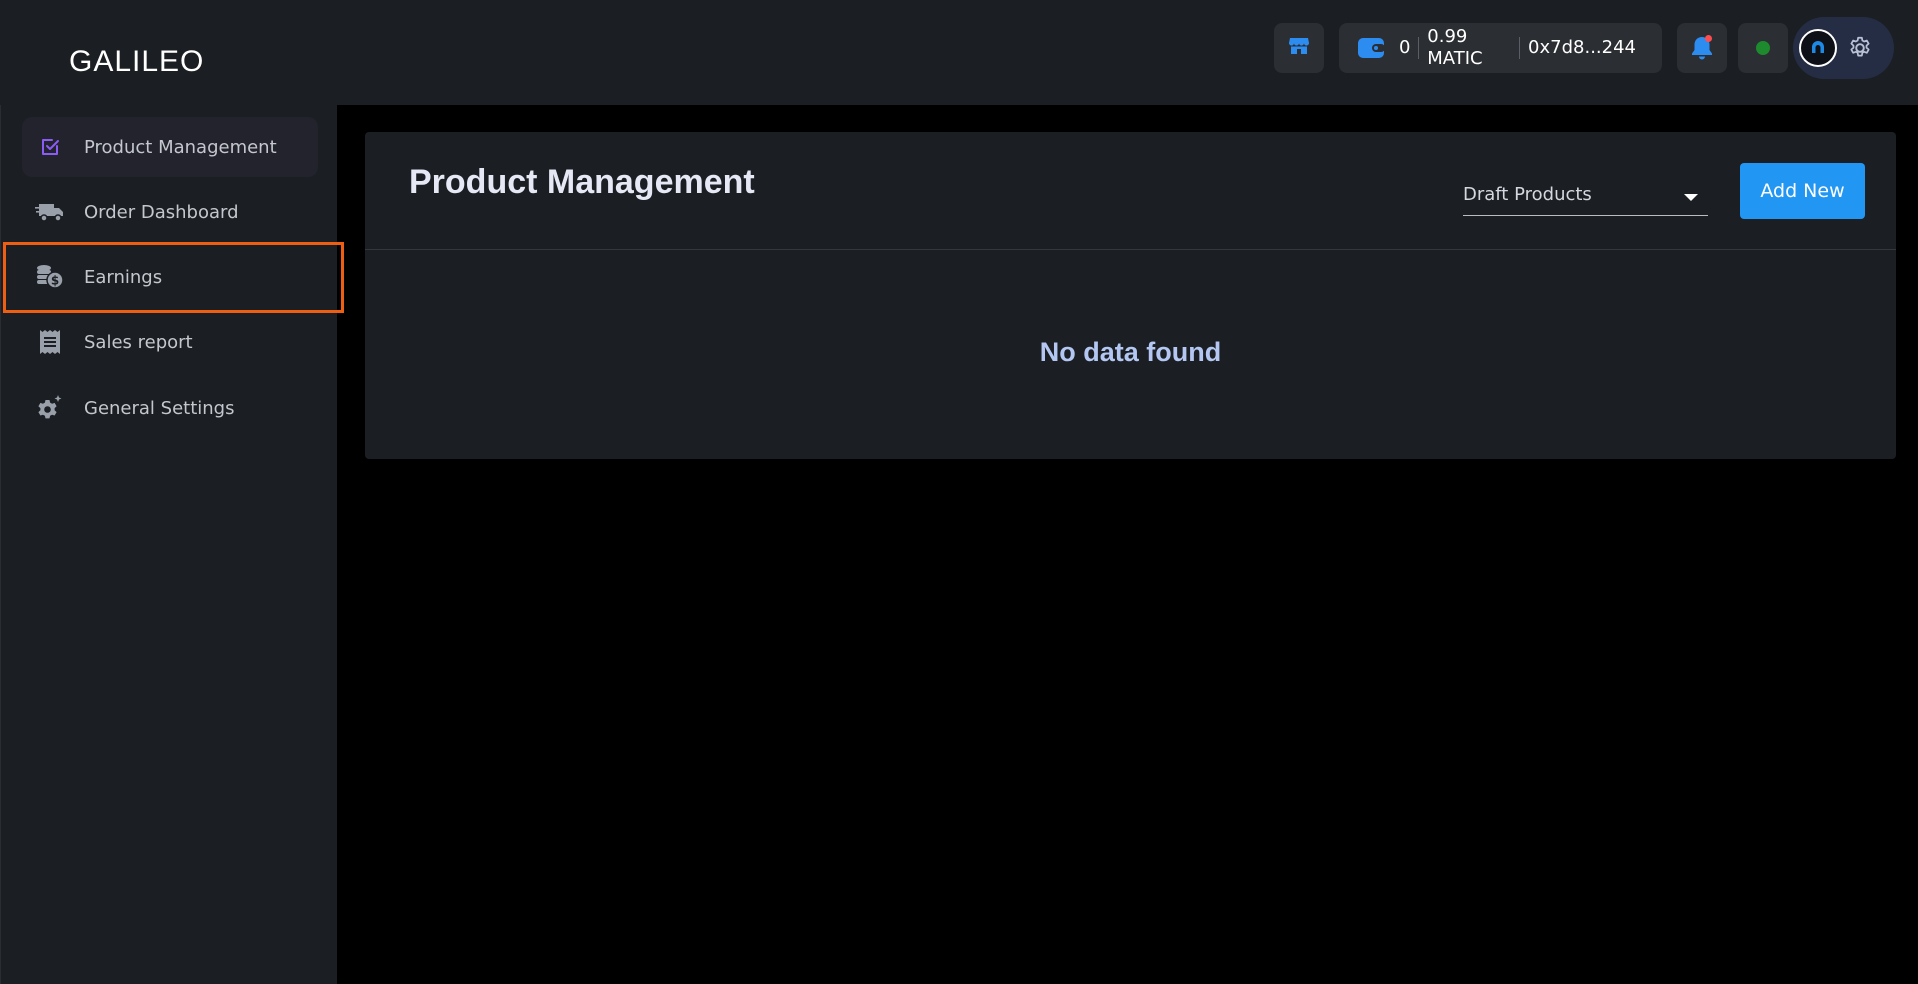  Describe the element at coordinates (1802, 191) in the screenshot. I see `add-new-button: Add New` at that location.